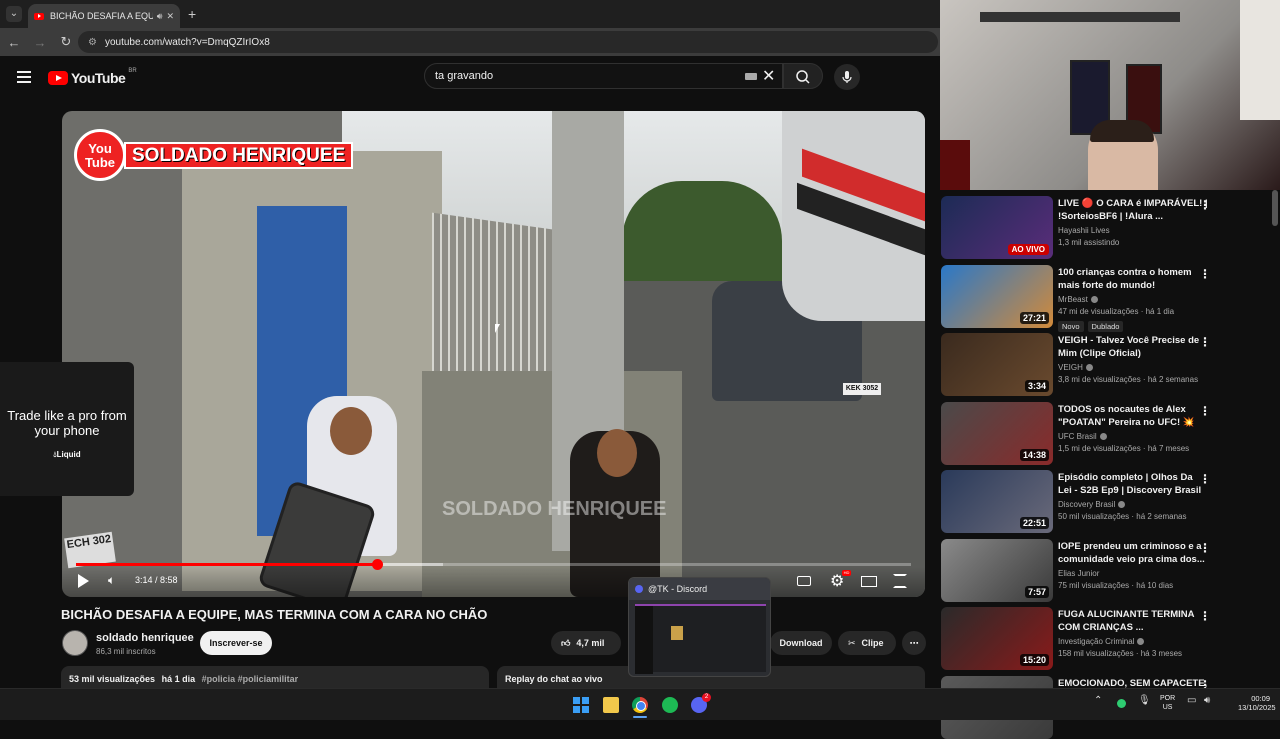  Describe the element at coordinates (1133, 436) in the screenshot. I see `recommendation-channel: UFC Brasil` at that location.